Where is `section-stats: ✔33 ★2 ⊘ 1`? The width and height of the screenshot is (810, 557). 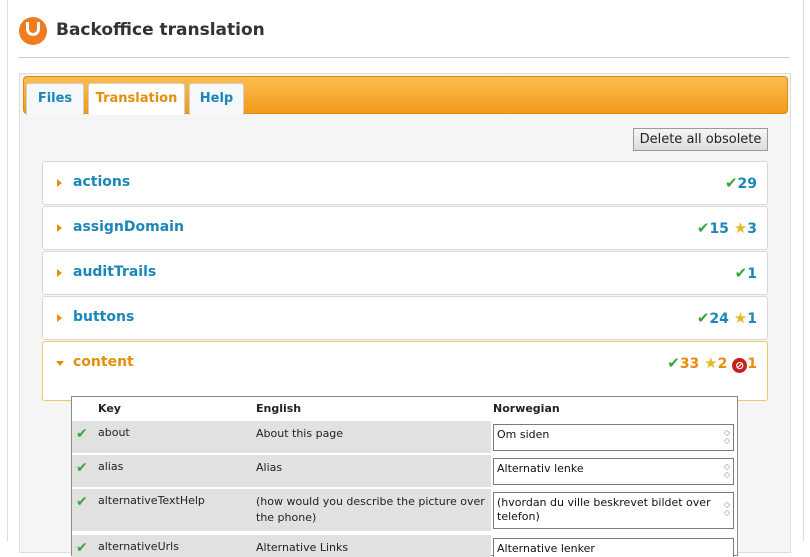
section-stats: ✔33 ★2 ⊘ 1 is located at coordinates (712, 363).